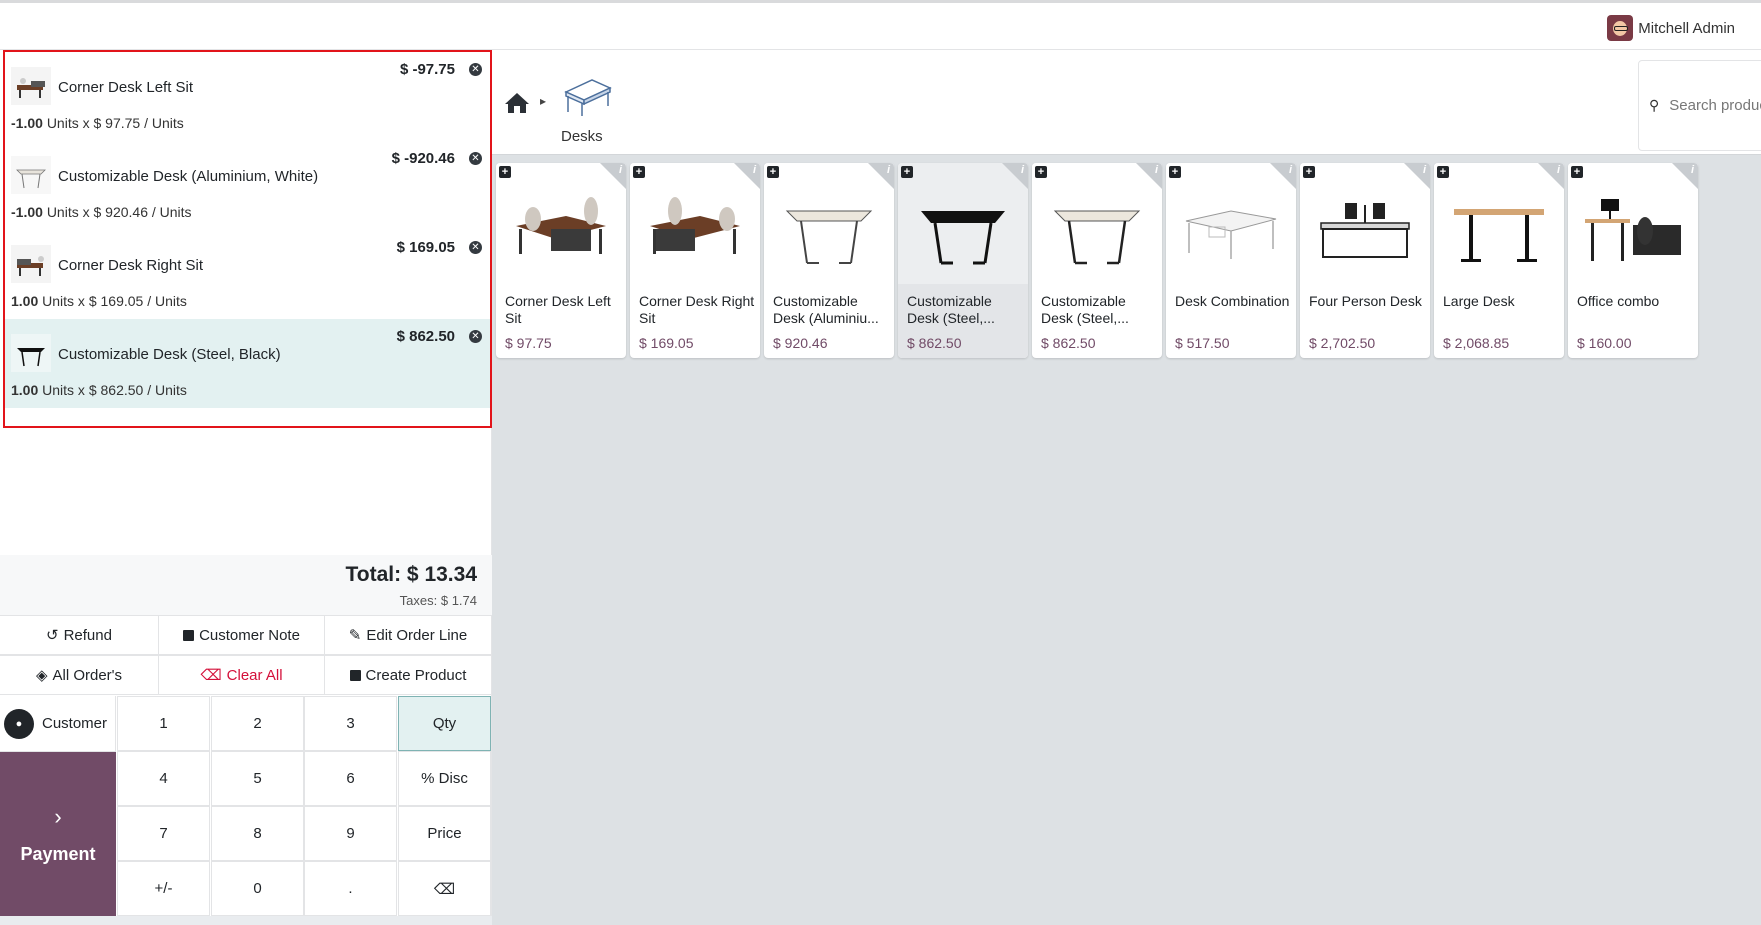  I want to click on key-4: 4, so click(163, 778).